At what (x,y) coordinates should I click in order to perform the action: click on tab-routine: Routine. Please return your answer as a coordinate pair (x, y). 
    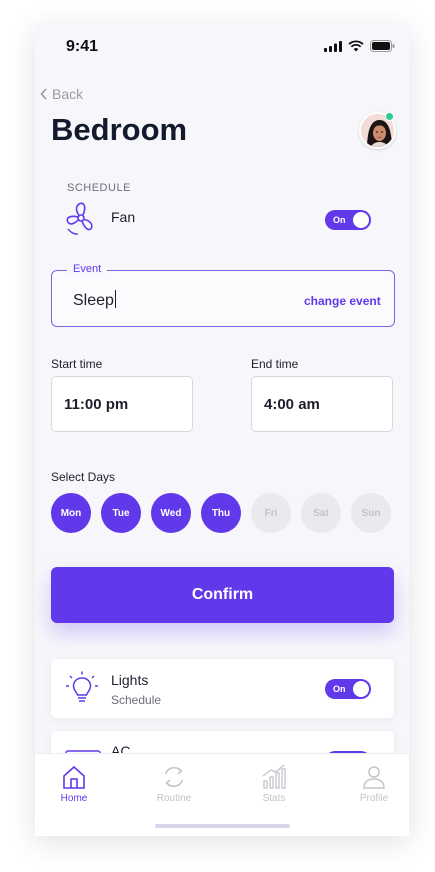
    Looking at the image, I should click on (174, 784).